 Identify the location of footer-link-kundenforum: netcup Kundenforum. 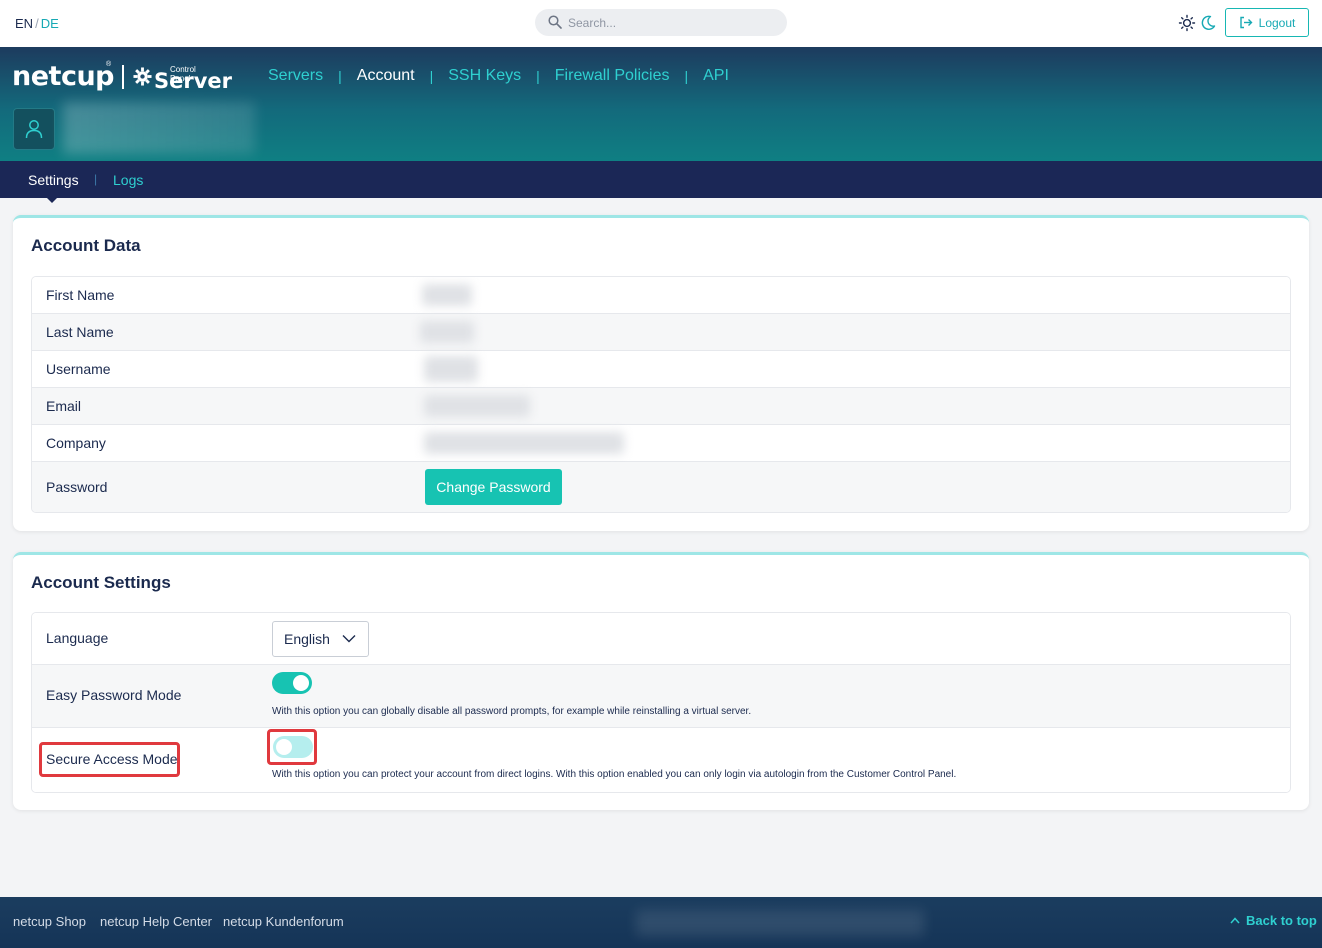
(283, 921).